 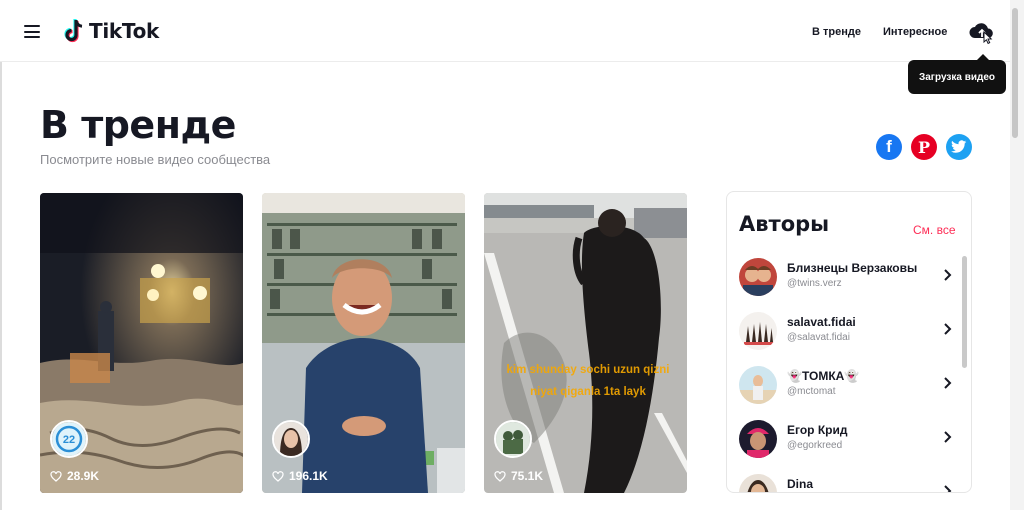 I want to click on tiktok-logo: TikTok, so click(x=111, y=31).